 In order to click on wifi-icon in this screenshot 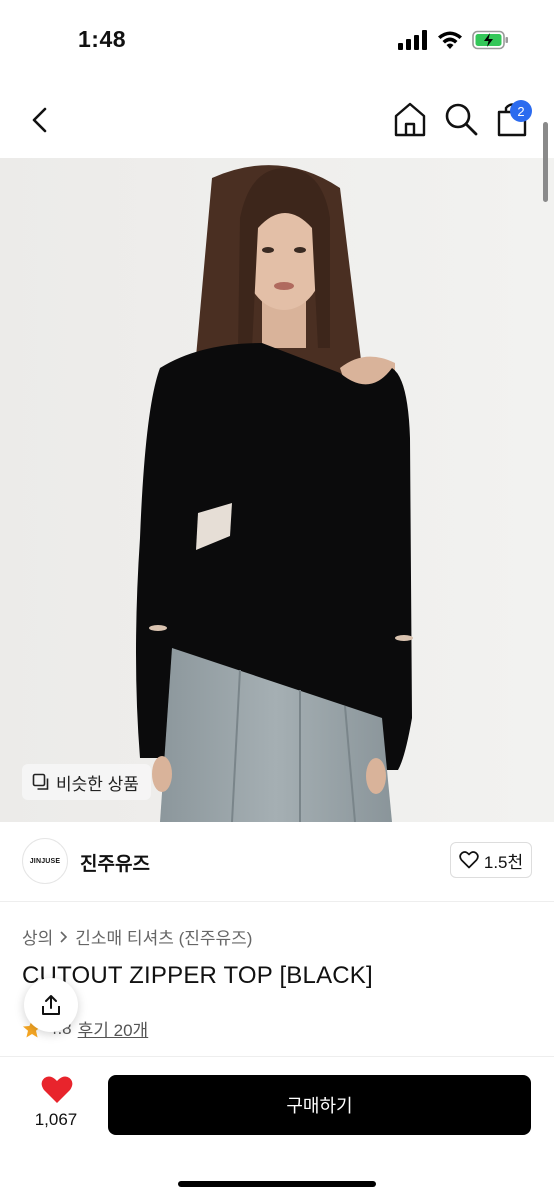, I will do `click(450, 40)`.